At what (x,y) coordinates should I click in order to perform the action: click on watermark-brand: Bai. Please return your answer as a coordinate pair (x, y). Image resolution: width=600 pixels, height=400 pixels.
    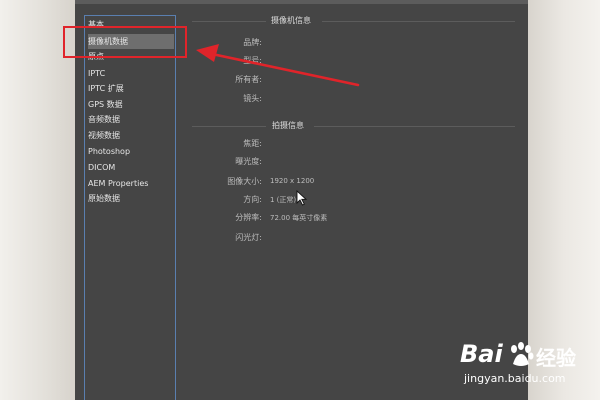
    Looking at the image, I should click on (481, 354).